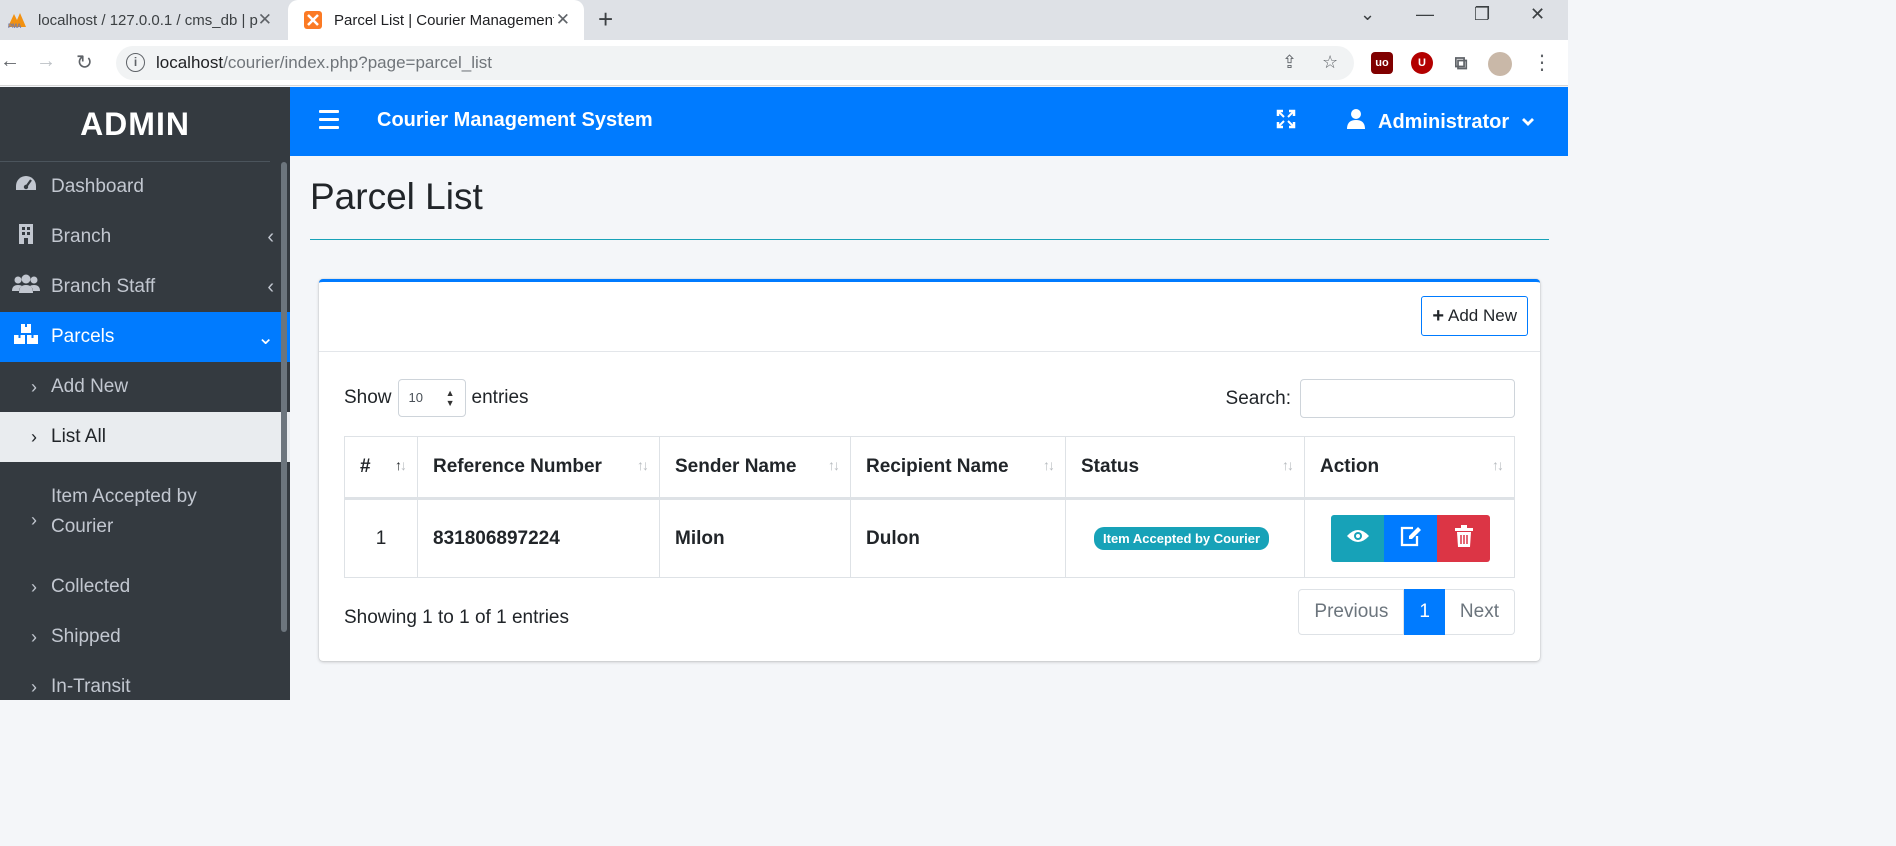 The image size is (1896, 846). Describe the element at coordinates (135, 62) in the screenshot. I see `site-info-icon: i` at that location.